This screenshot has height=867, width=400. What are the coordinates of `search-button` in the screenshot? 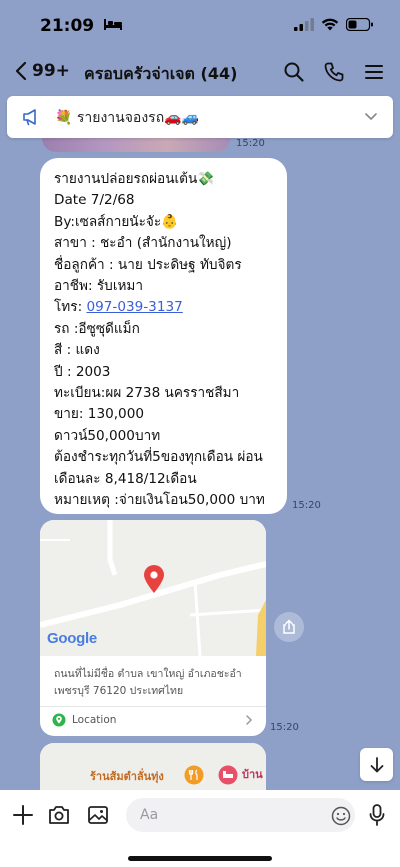 It's located at (294, 72).